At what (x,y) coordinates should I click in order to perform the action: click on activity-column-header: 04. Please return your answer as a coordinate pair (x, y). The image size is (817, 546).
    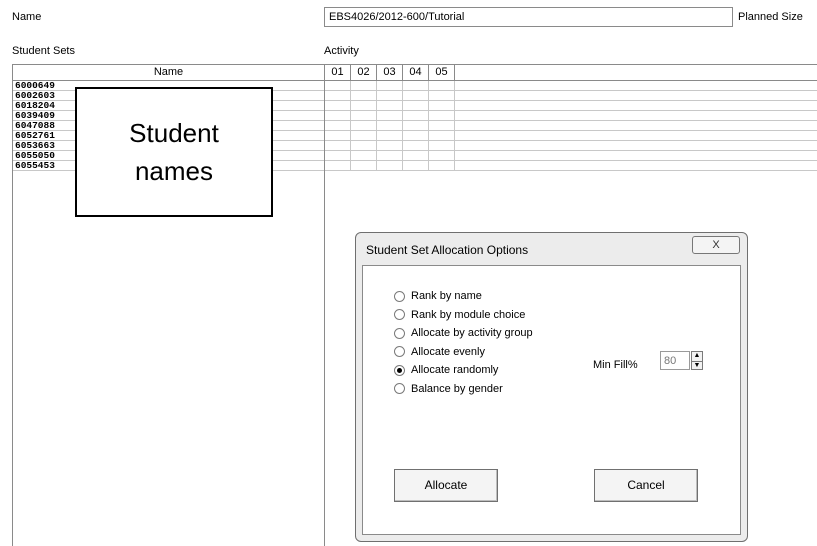
    Looking at the image, I should click on (416, 72).